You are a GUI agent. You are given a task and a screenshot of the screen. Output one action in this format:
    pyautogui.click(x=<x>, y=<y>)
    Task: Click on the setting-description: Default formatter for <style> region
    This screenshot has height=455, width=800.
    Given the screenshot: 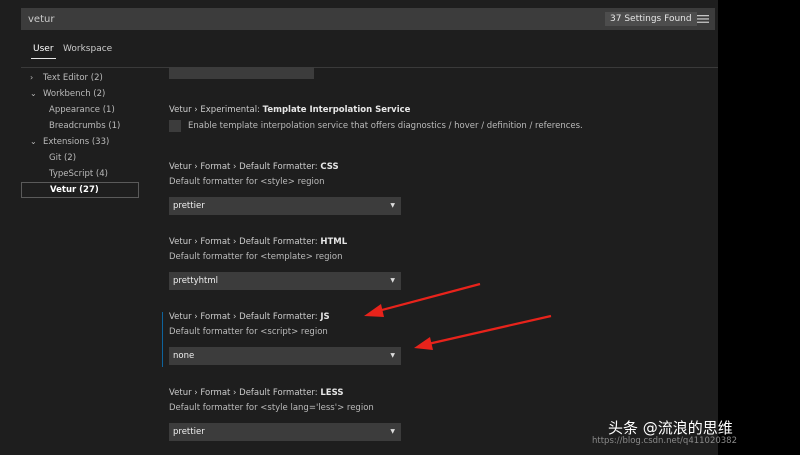 What is the action you would take?
    pyautogui.click(x=247, y=182)
    